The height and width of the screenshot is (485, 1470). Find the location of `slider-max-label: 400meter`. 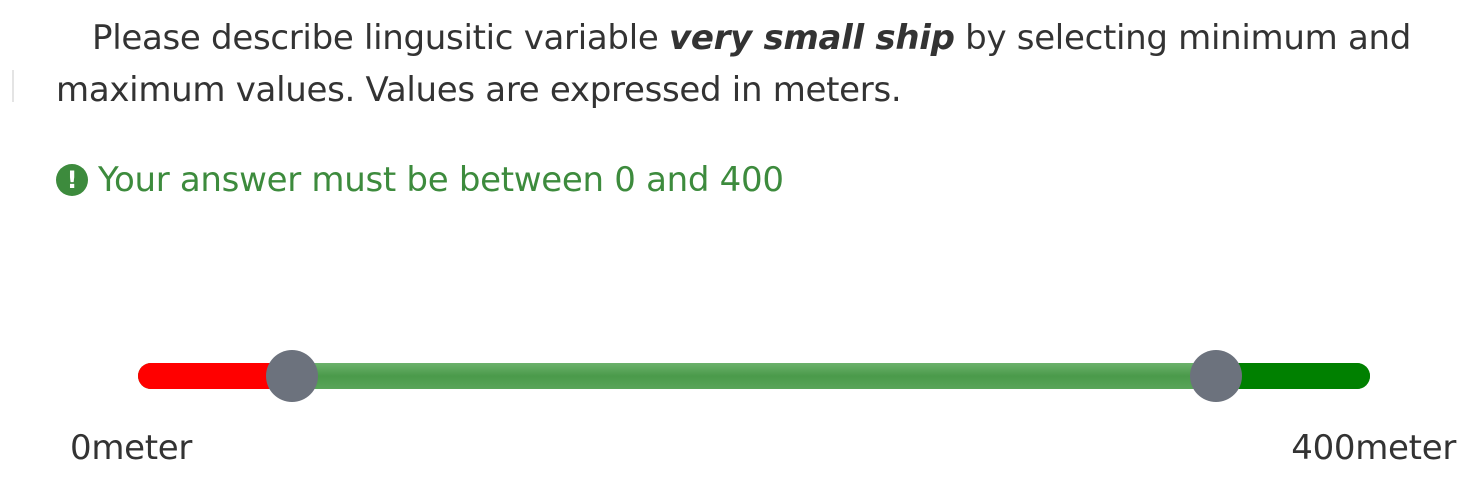

slider-max-label: 400meter is located at coordinates (1373, 448).